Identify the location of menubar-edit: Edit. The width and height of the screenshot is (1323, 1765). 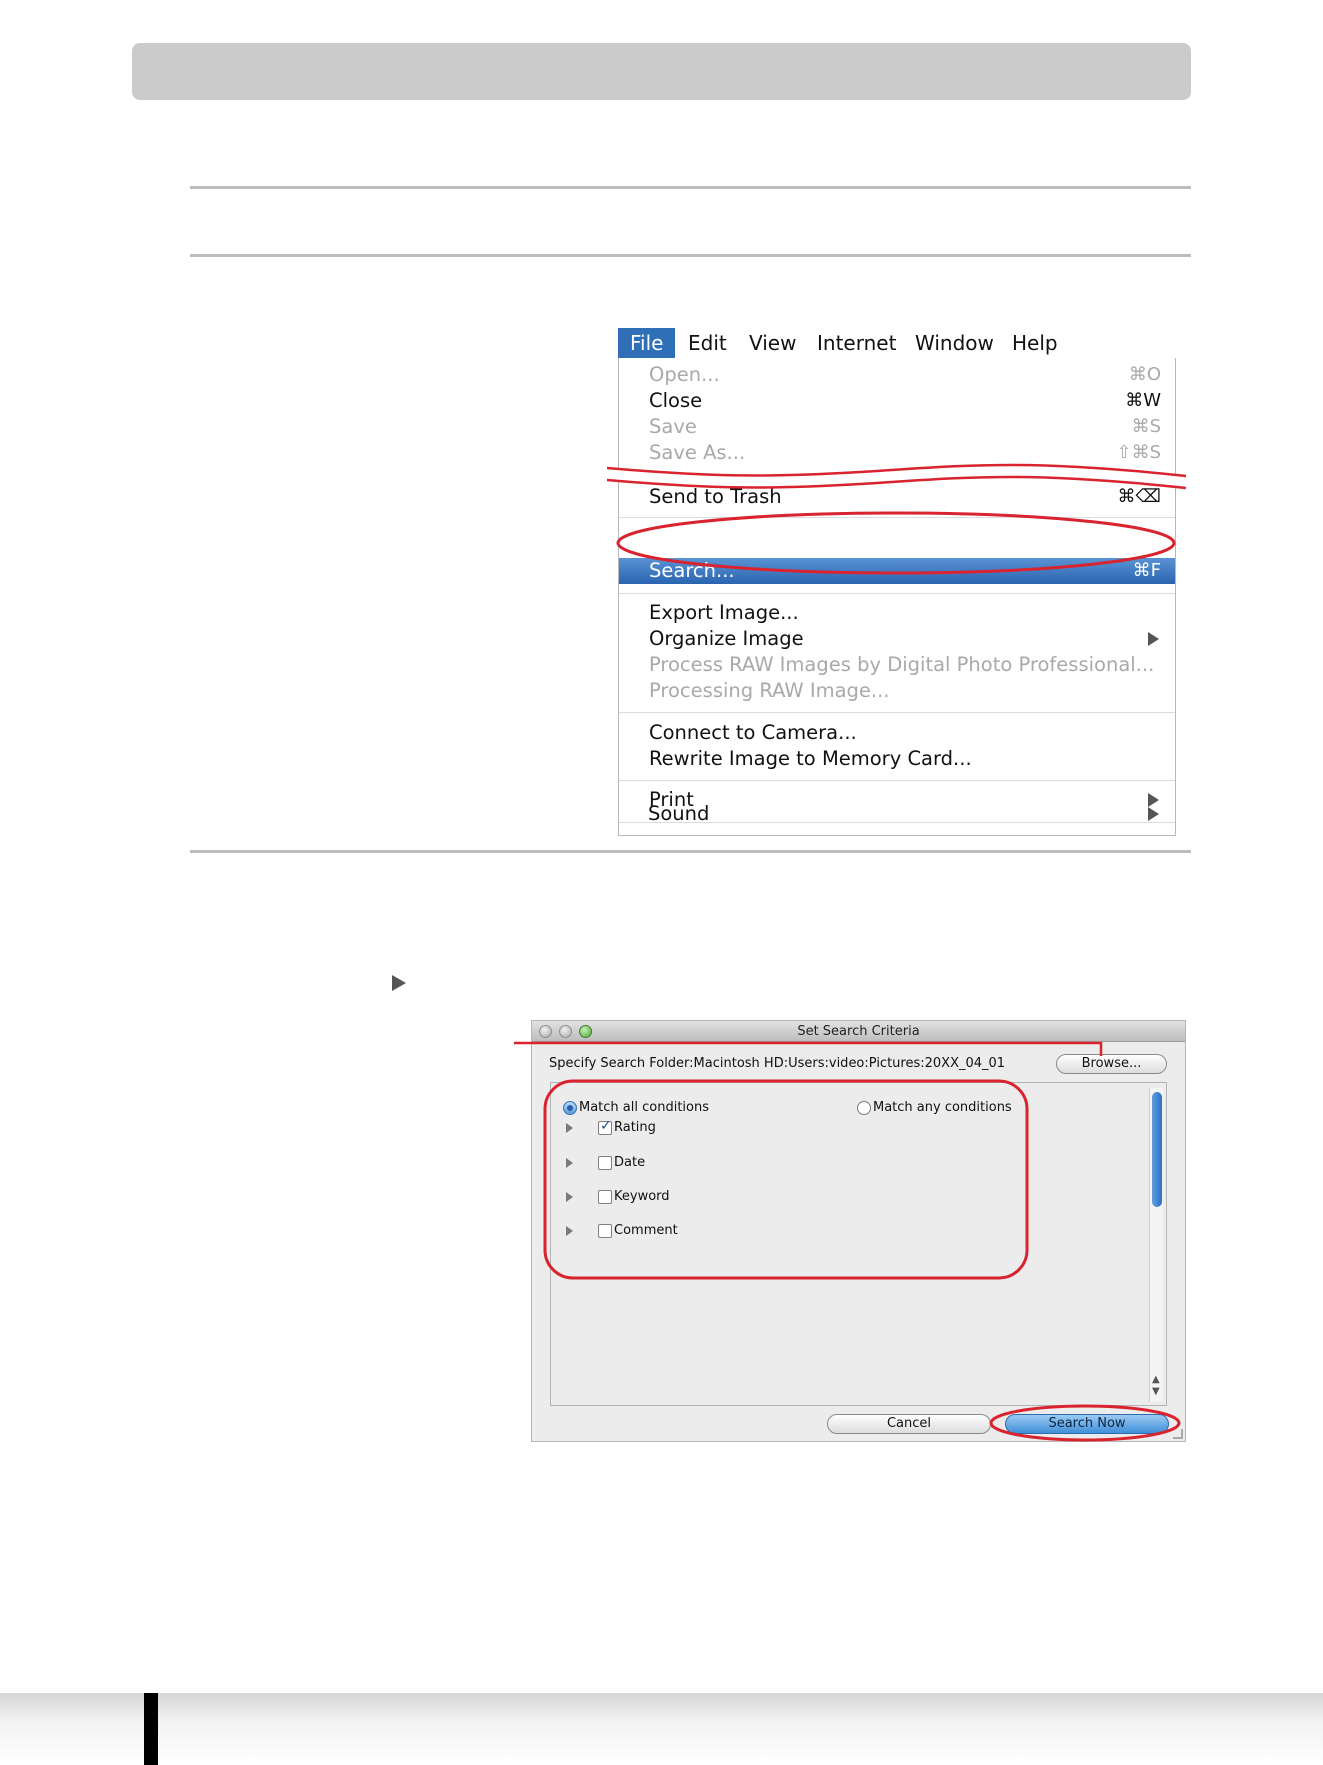
(707, 343).